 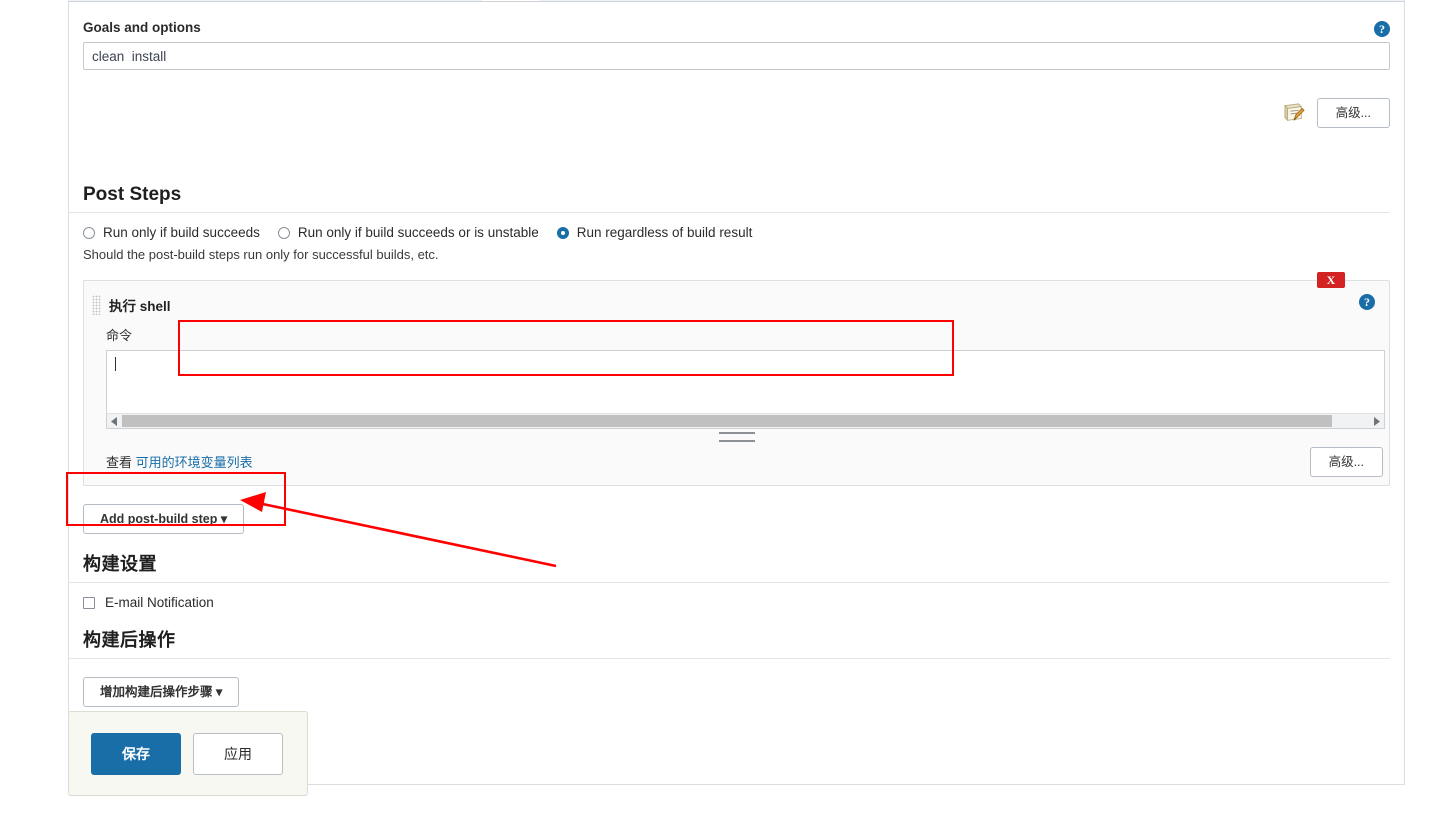 I want to click on chevron-left-icon, so click(x=114, y=421).